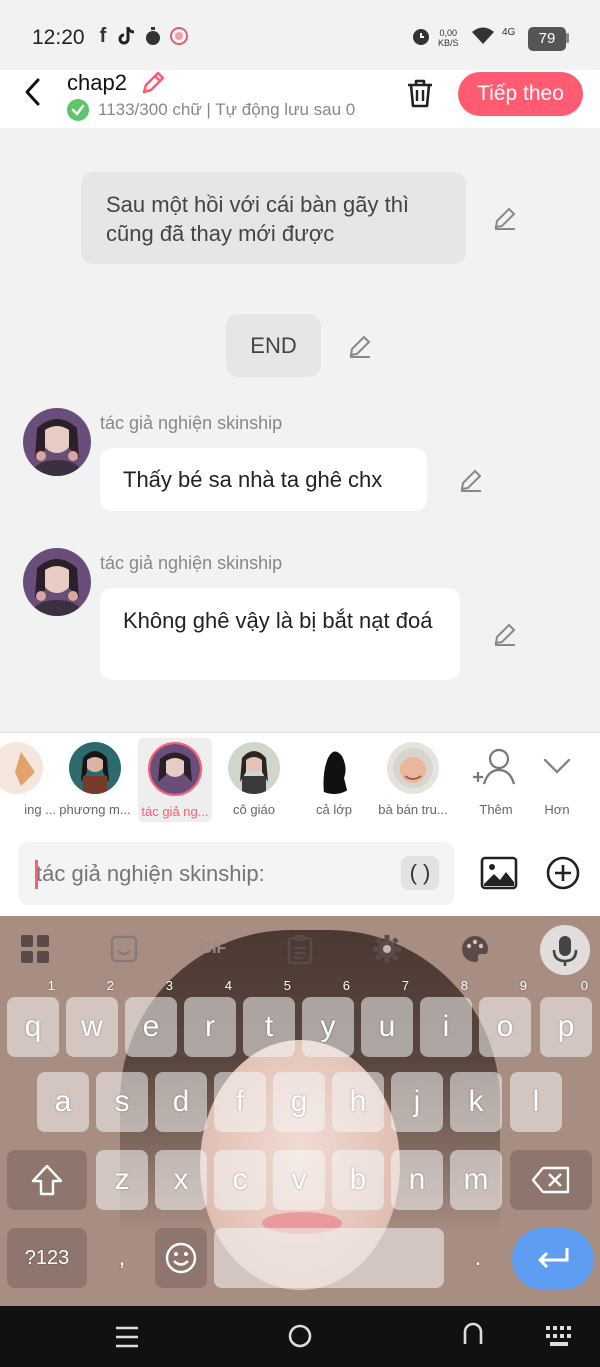 The height and width of the screenshot is (1367, 600). Describe the element at coordinates (179, 36) in the screenshot. I see `app-notification-icon` at that location.